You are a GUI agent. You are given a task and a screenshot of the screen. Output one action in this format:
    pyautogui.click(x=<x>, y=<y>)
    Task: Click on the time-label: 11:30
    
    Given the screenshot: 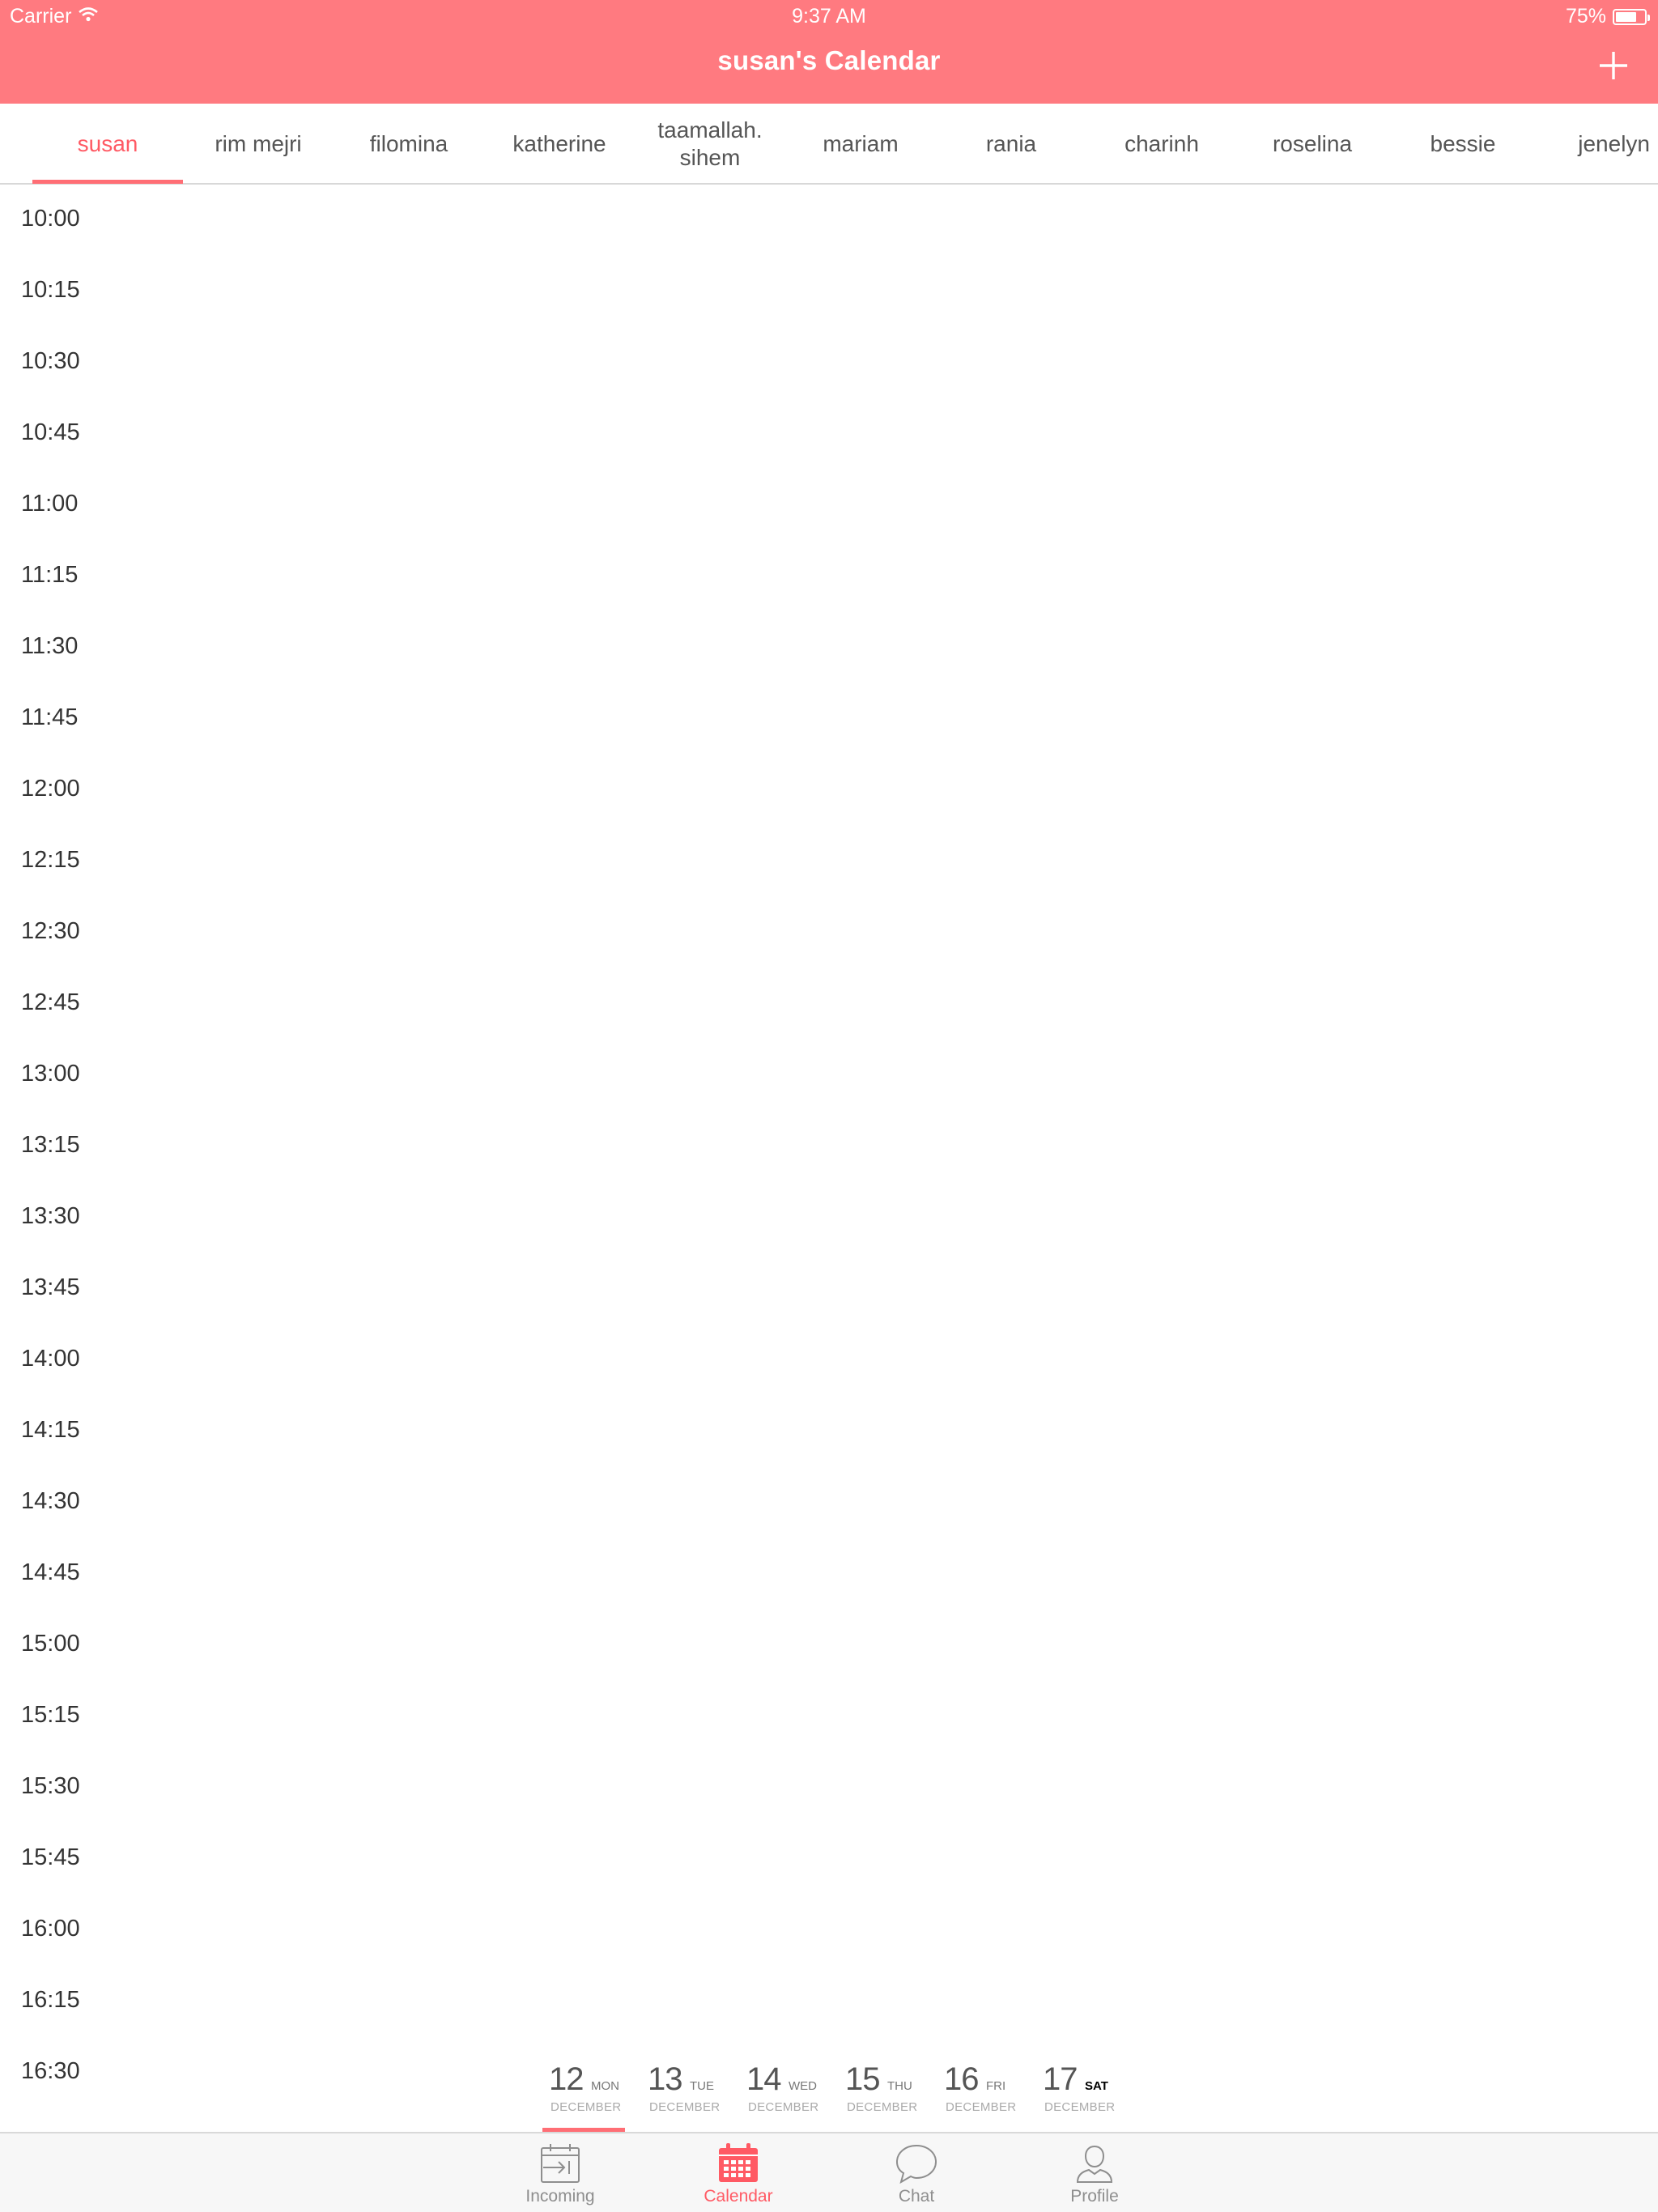 What is the action you would take?
    pyautogui.click(x=50, y=646)
    